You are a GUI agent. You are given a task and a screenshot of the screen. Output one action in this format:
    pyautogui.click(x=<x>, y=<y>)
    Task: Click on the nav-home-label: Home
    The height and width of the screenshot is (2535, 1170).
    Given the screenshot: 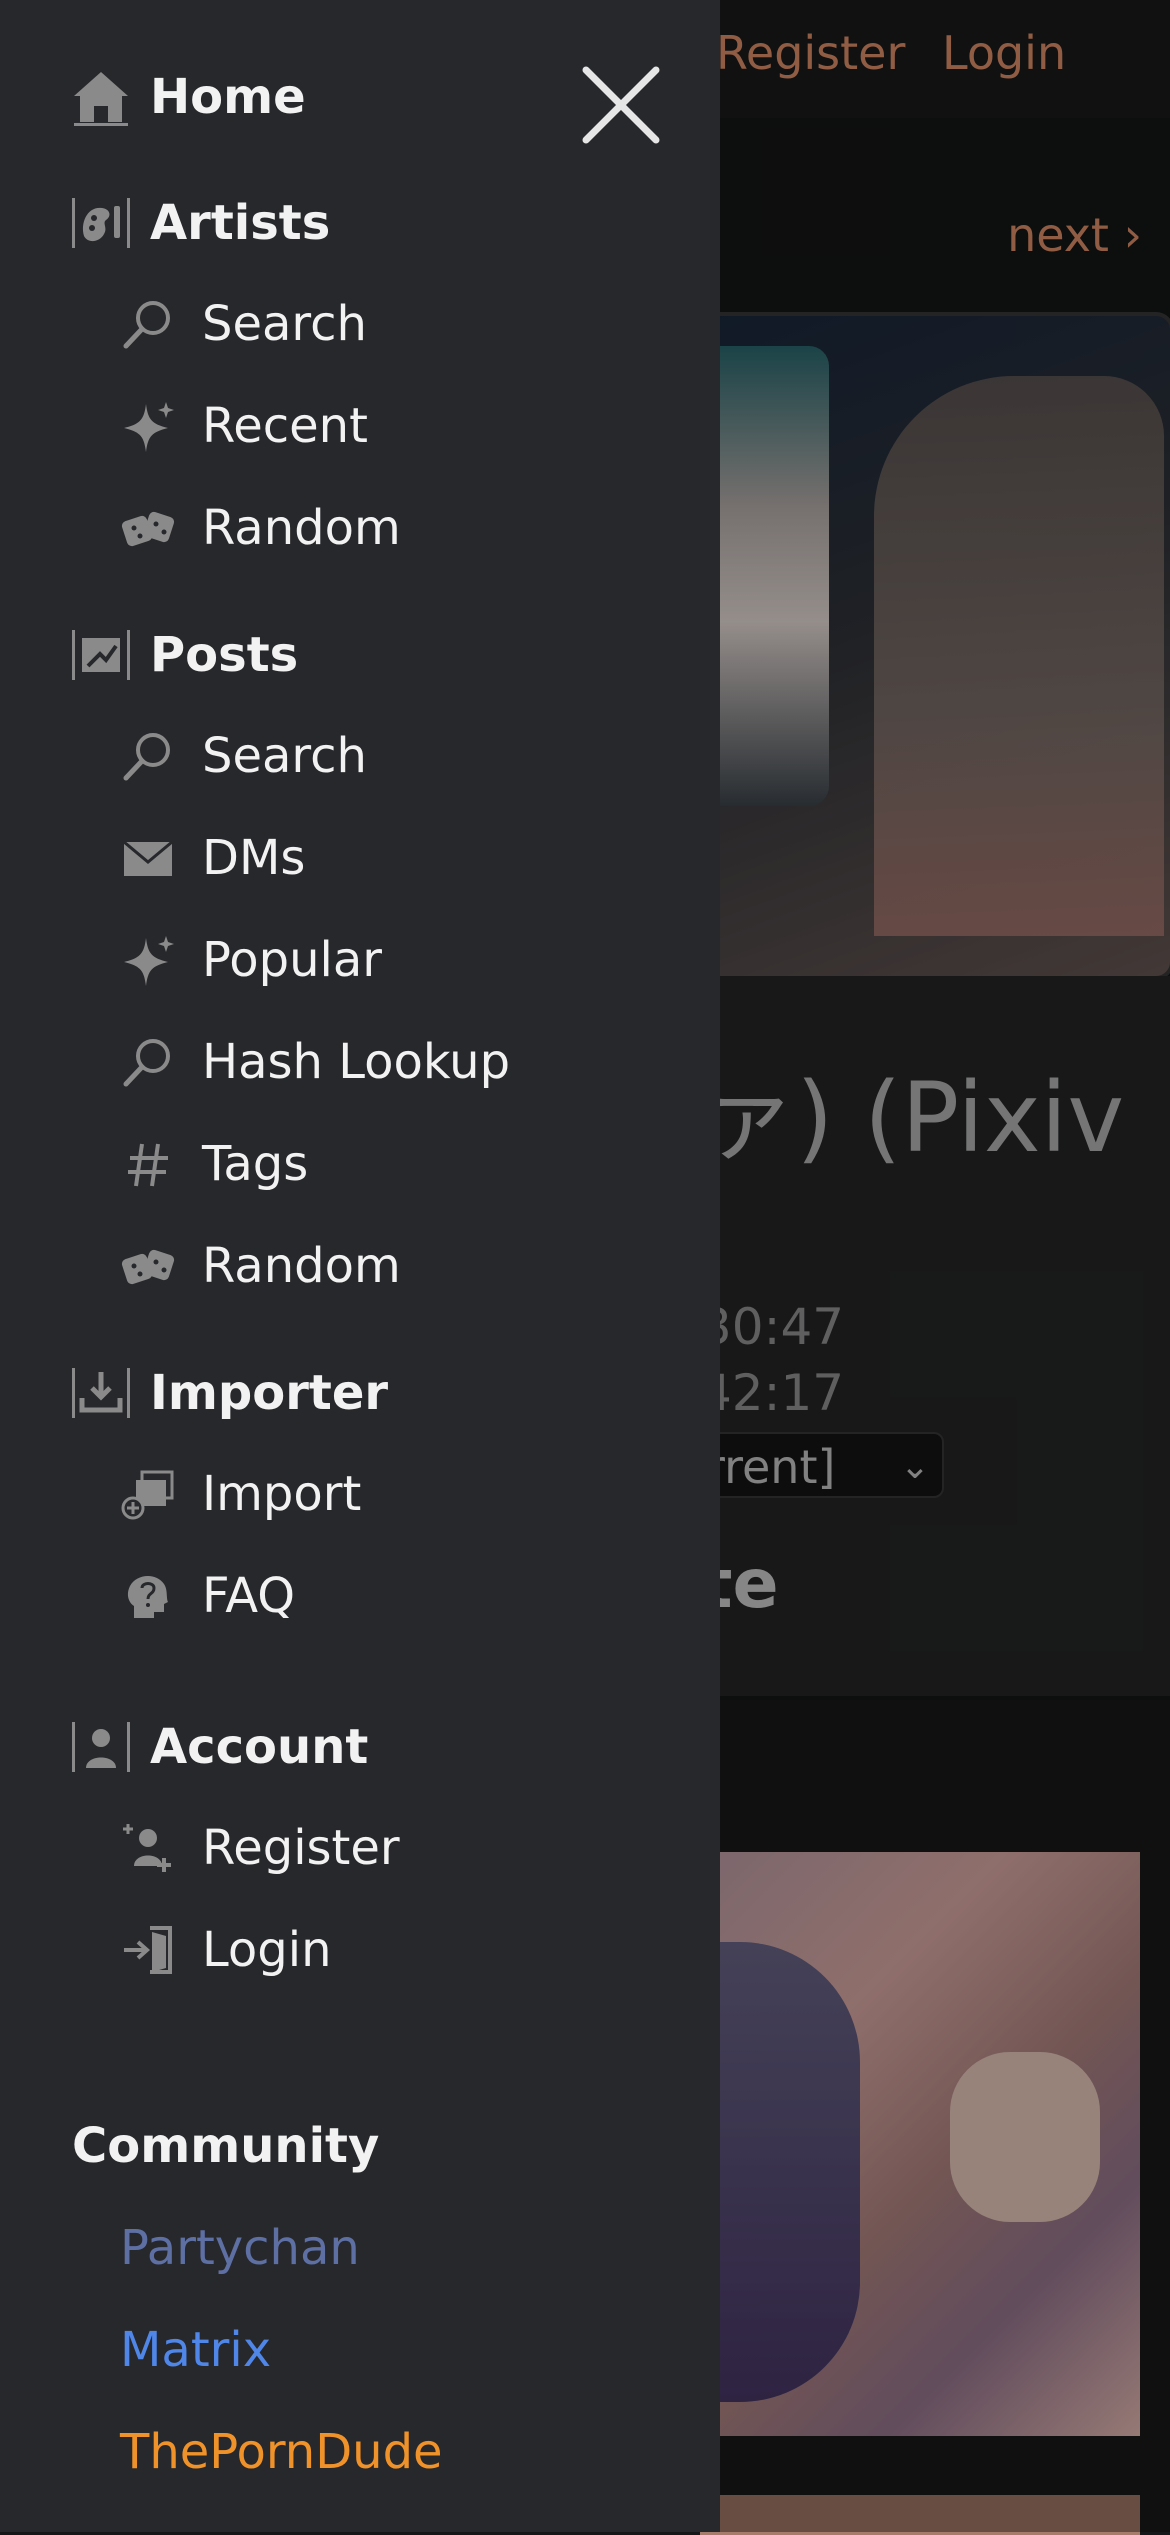 What is the action you would take?
    pyautogui.click(x=228, y=97)
    